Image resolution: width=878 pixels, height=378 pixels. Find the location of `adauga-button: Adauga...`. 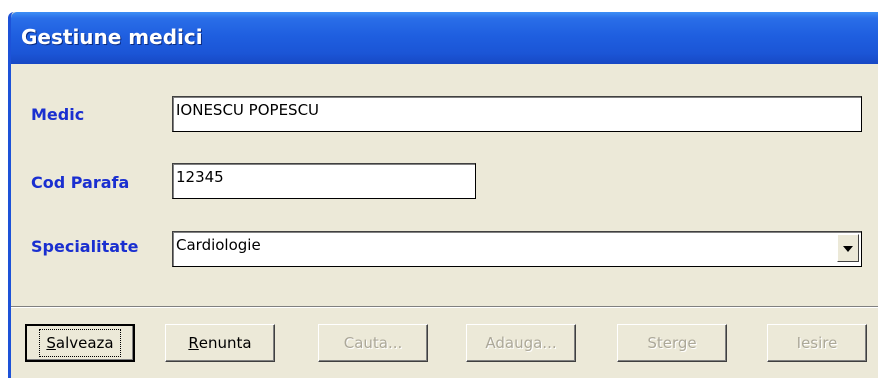

adauga-button: Adauga... is located at coordinates (521, 343).